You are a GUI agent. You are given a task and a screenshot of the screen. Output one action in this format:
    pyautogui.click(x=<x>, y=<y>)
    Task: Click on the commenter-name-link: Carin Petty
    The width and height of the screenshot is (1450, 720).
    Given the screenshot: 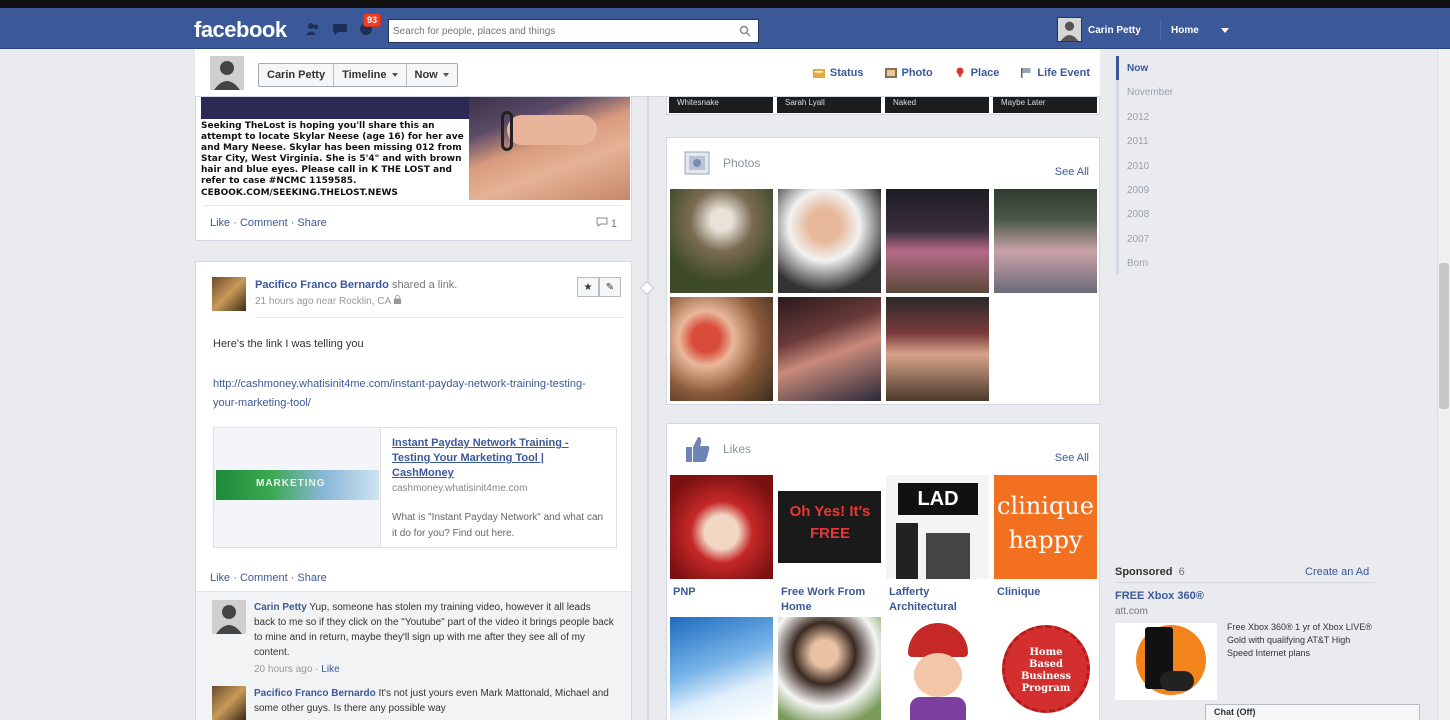 What is the action you would take?
    pyautogui.click(x=280, y=607)
    